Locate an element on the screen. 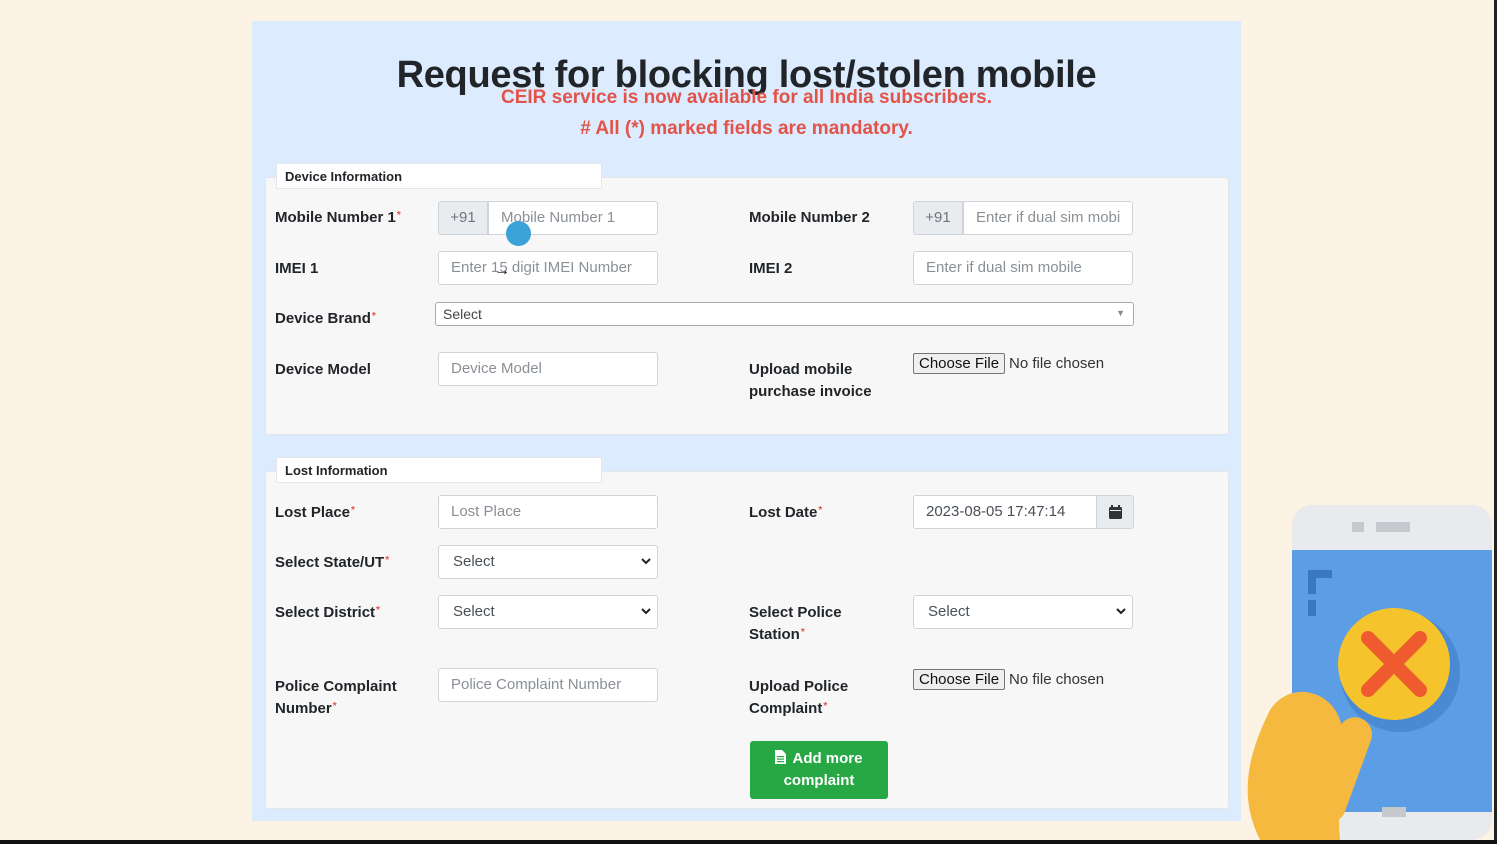  complaint-number-label: Police Complaint Number* is located at coordinates (336, 697).